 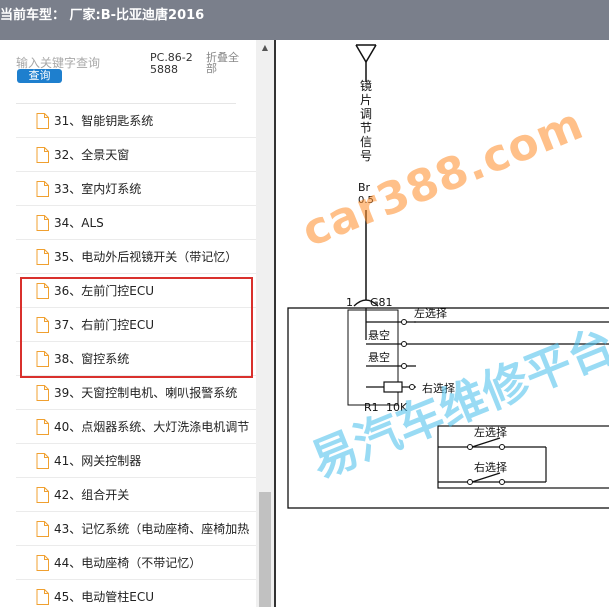 I want to click on tree-item: 39、天窗控制电机、喇叭报警系统, so click(x=136, y=393).